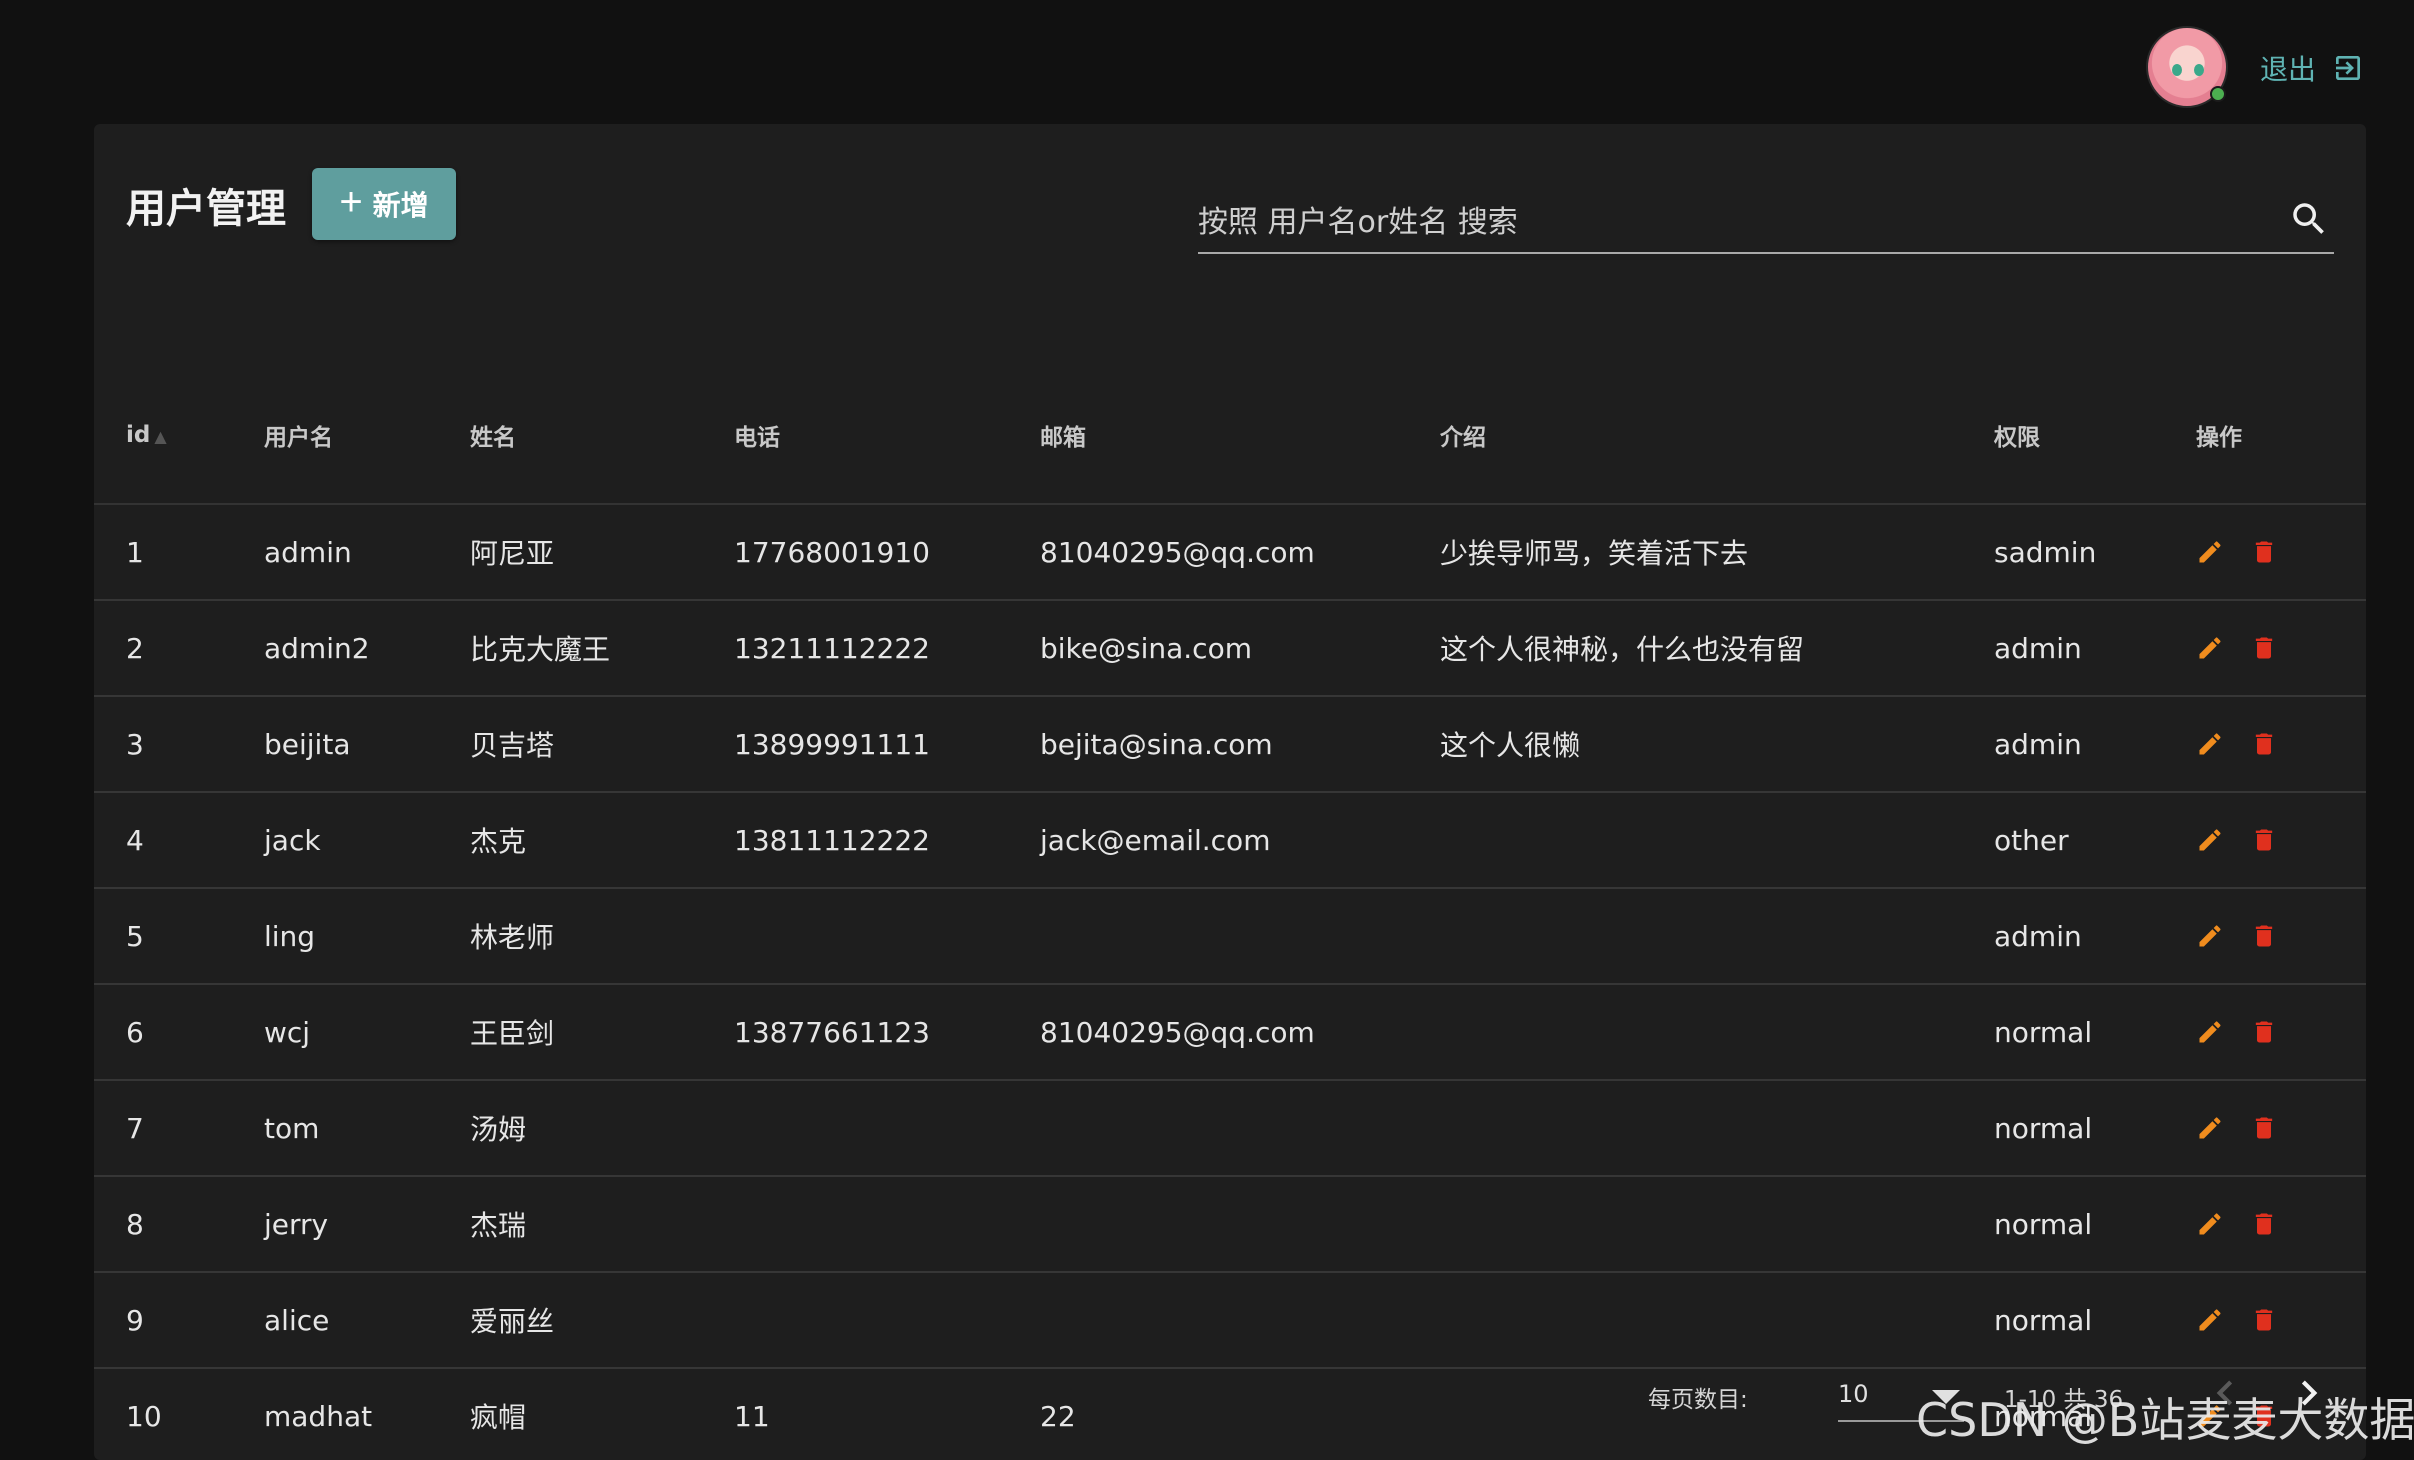  I want to click on cell-id: 1, so click(135, 552).